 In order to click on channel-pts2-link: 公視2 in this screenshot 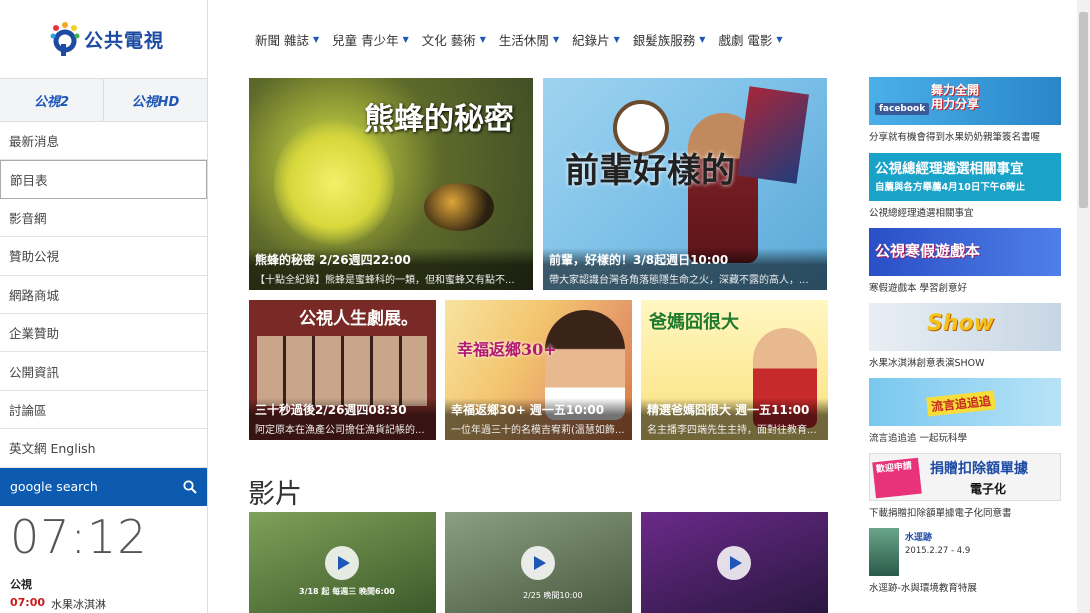, I will do `click(51, 100)`.